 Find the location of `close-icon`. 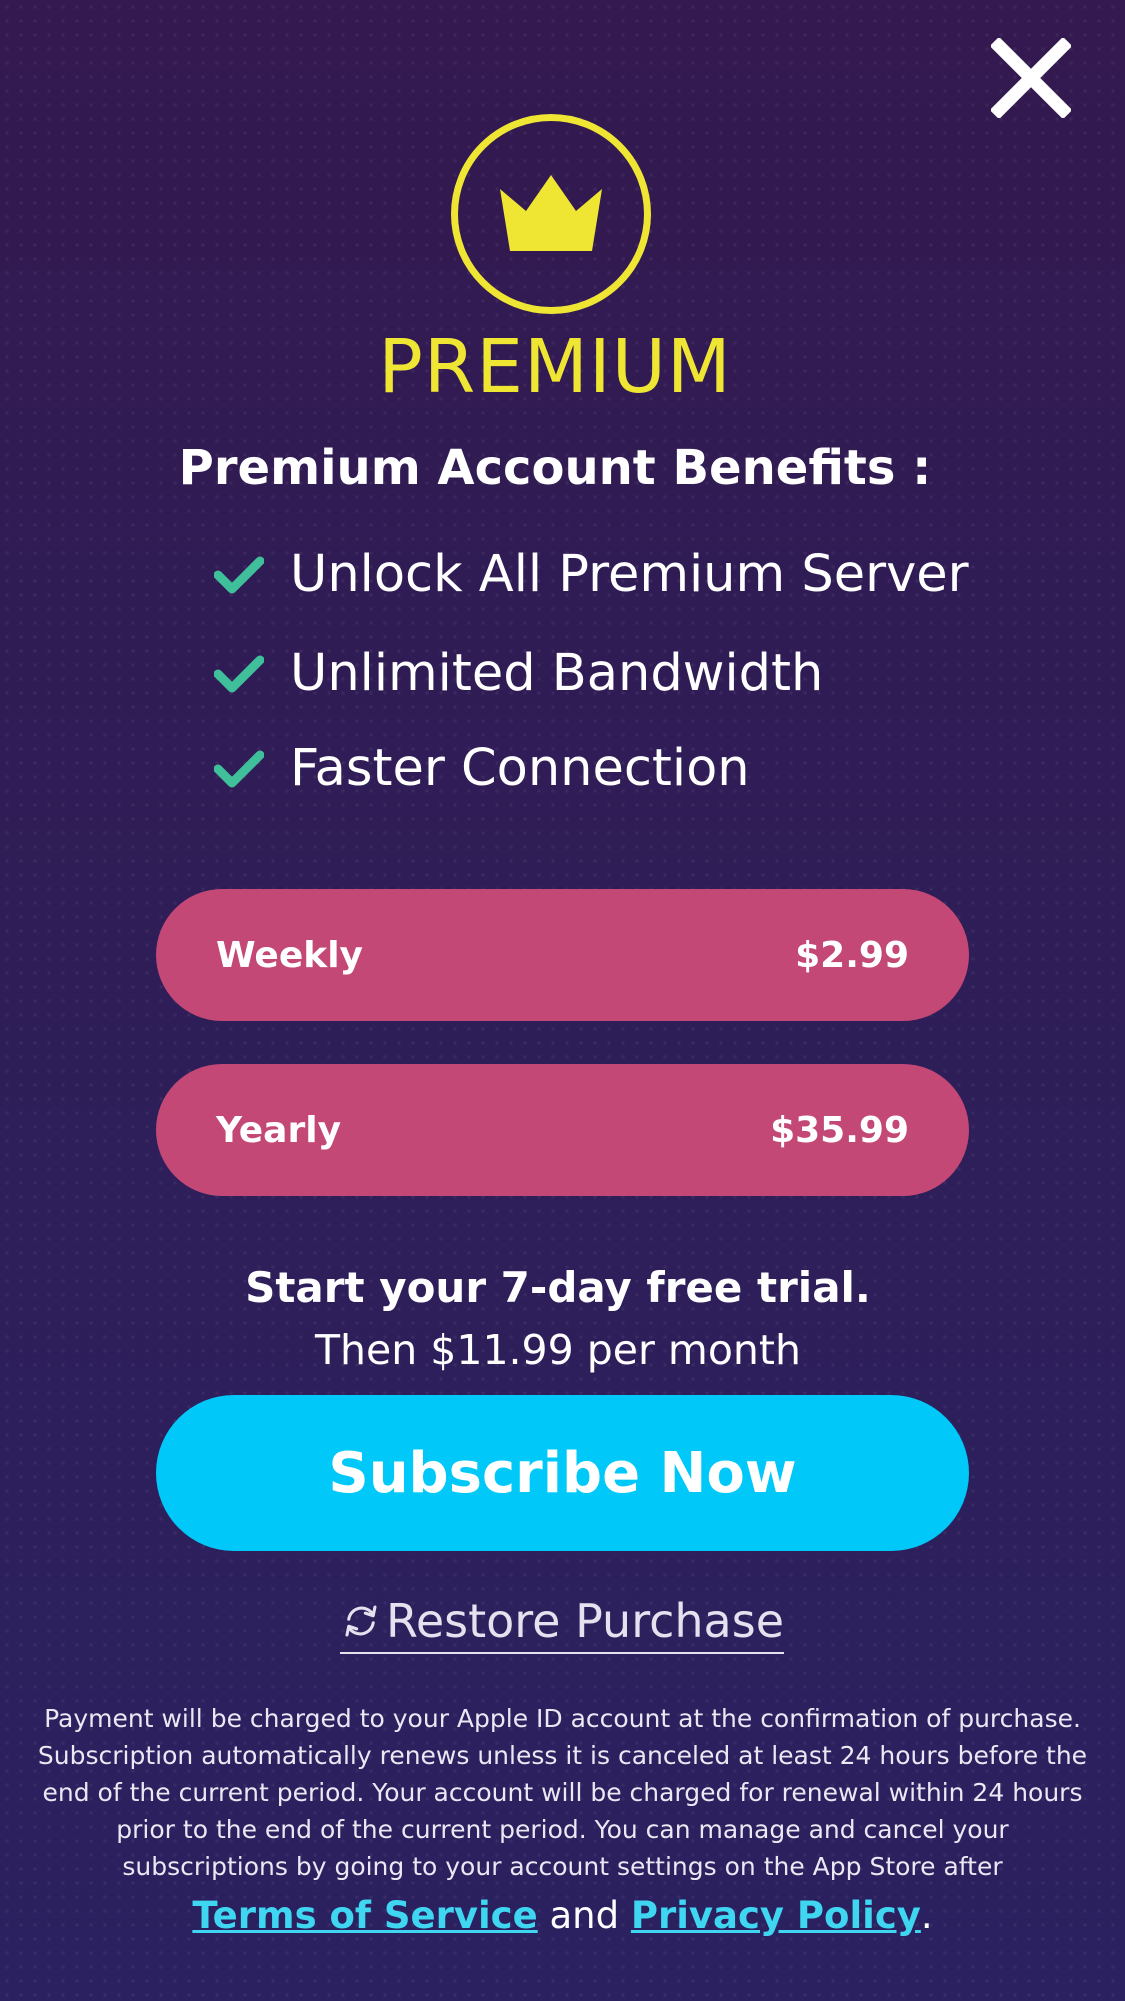

close-icon is located at coordinates (1031, 78).